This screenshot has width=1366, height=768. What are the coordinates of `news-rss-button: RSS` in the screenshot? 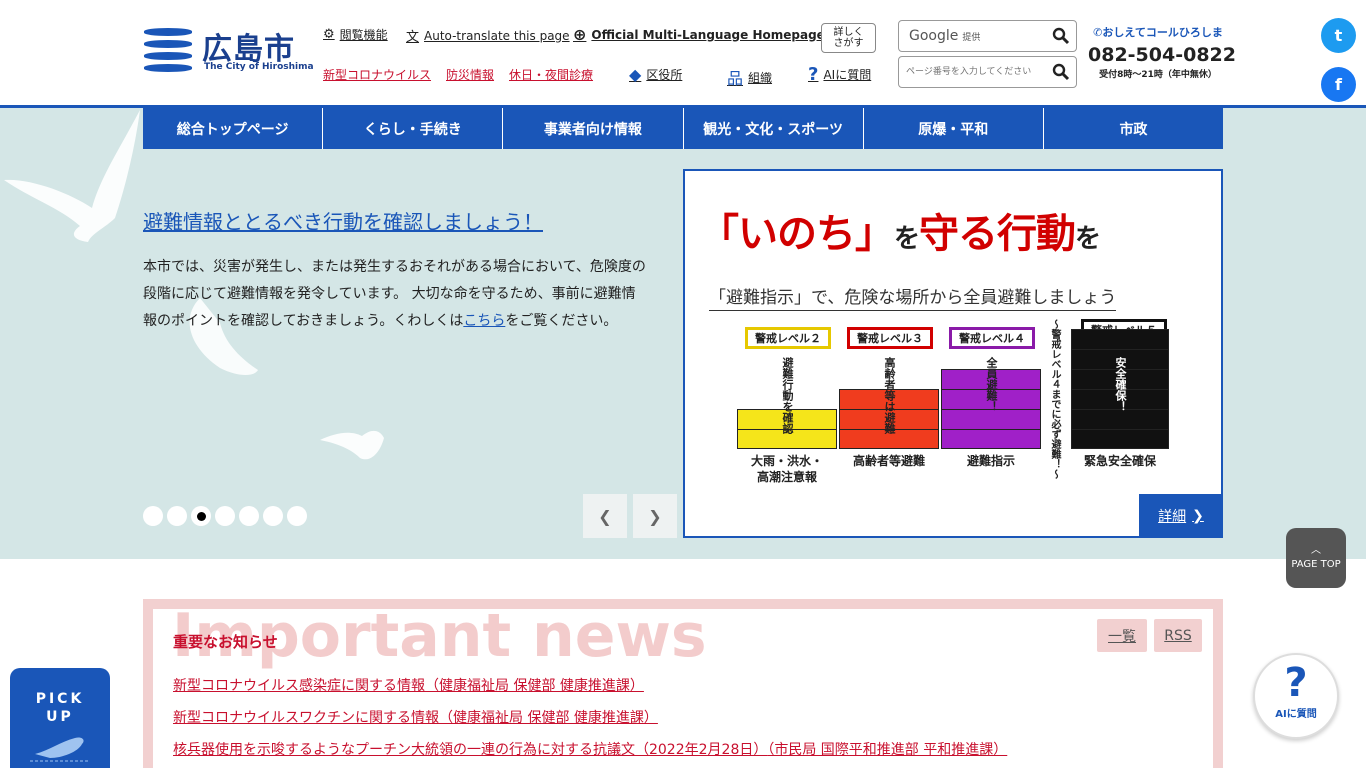 It's located at (1178, 635).